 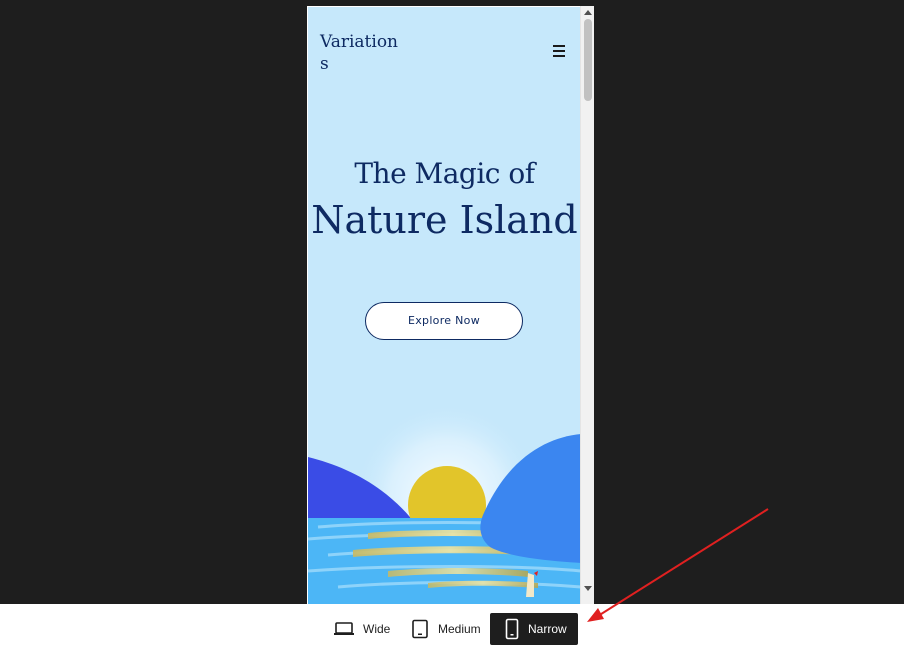 I want to click on wide-label: Wide, so click(x=377, y=629).